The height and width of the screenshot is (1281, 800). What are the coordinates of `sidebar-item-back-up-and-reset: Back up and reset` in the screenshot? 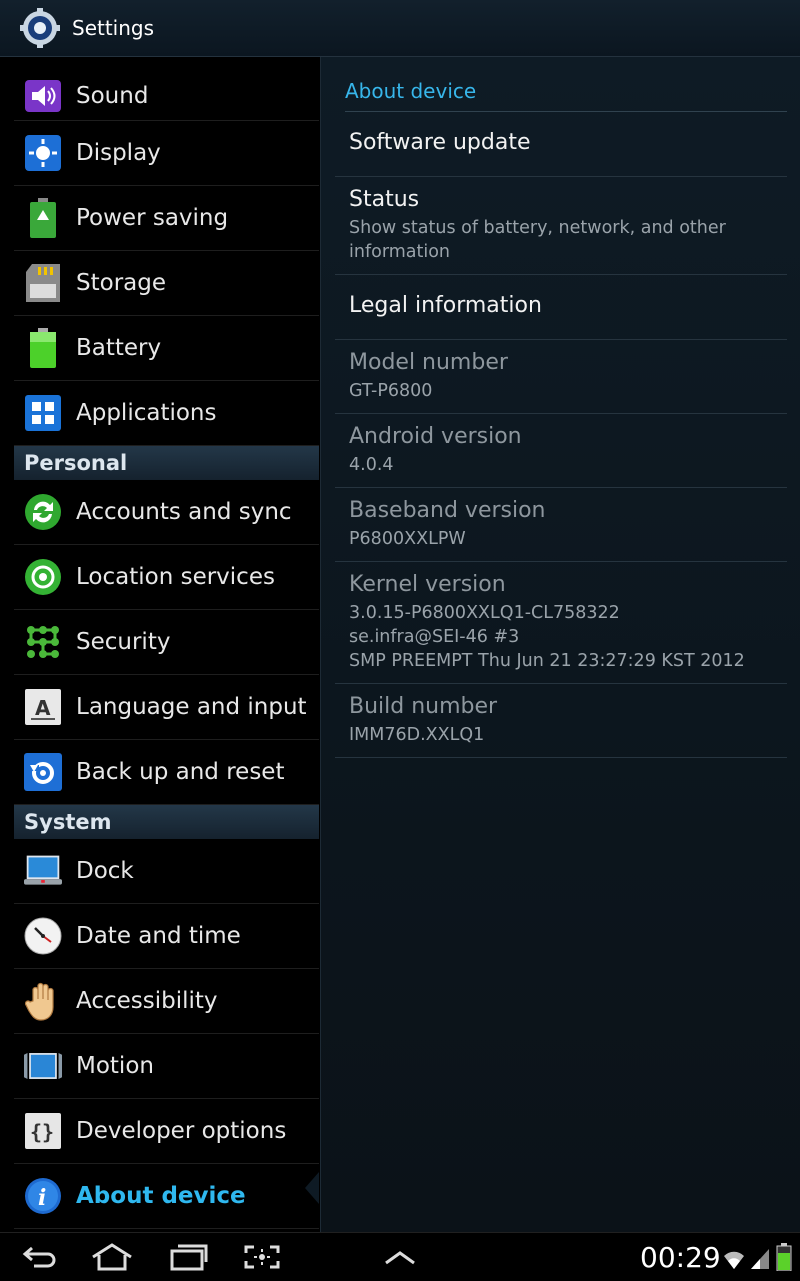 It's located at (166, 772).